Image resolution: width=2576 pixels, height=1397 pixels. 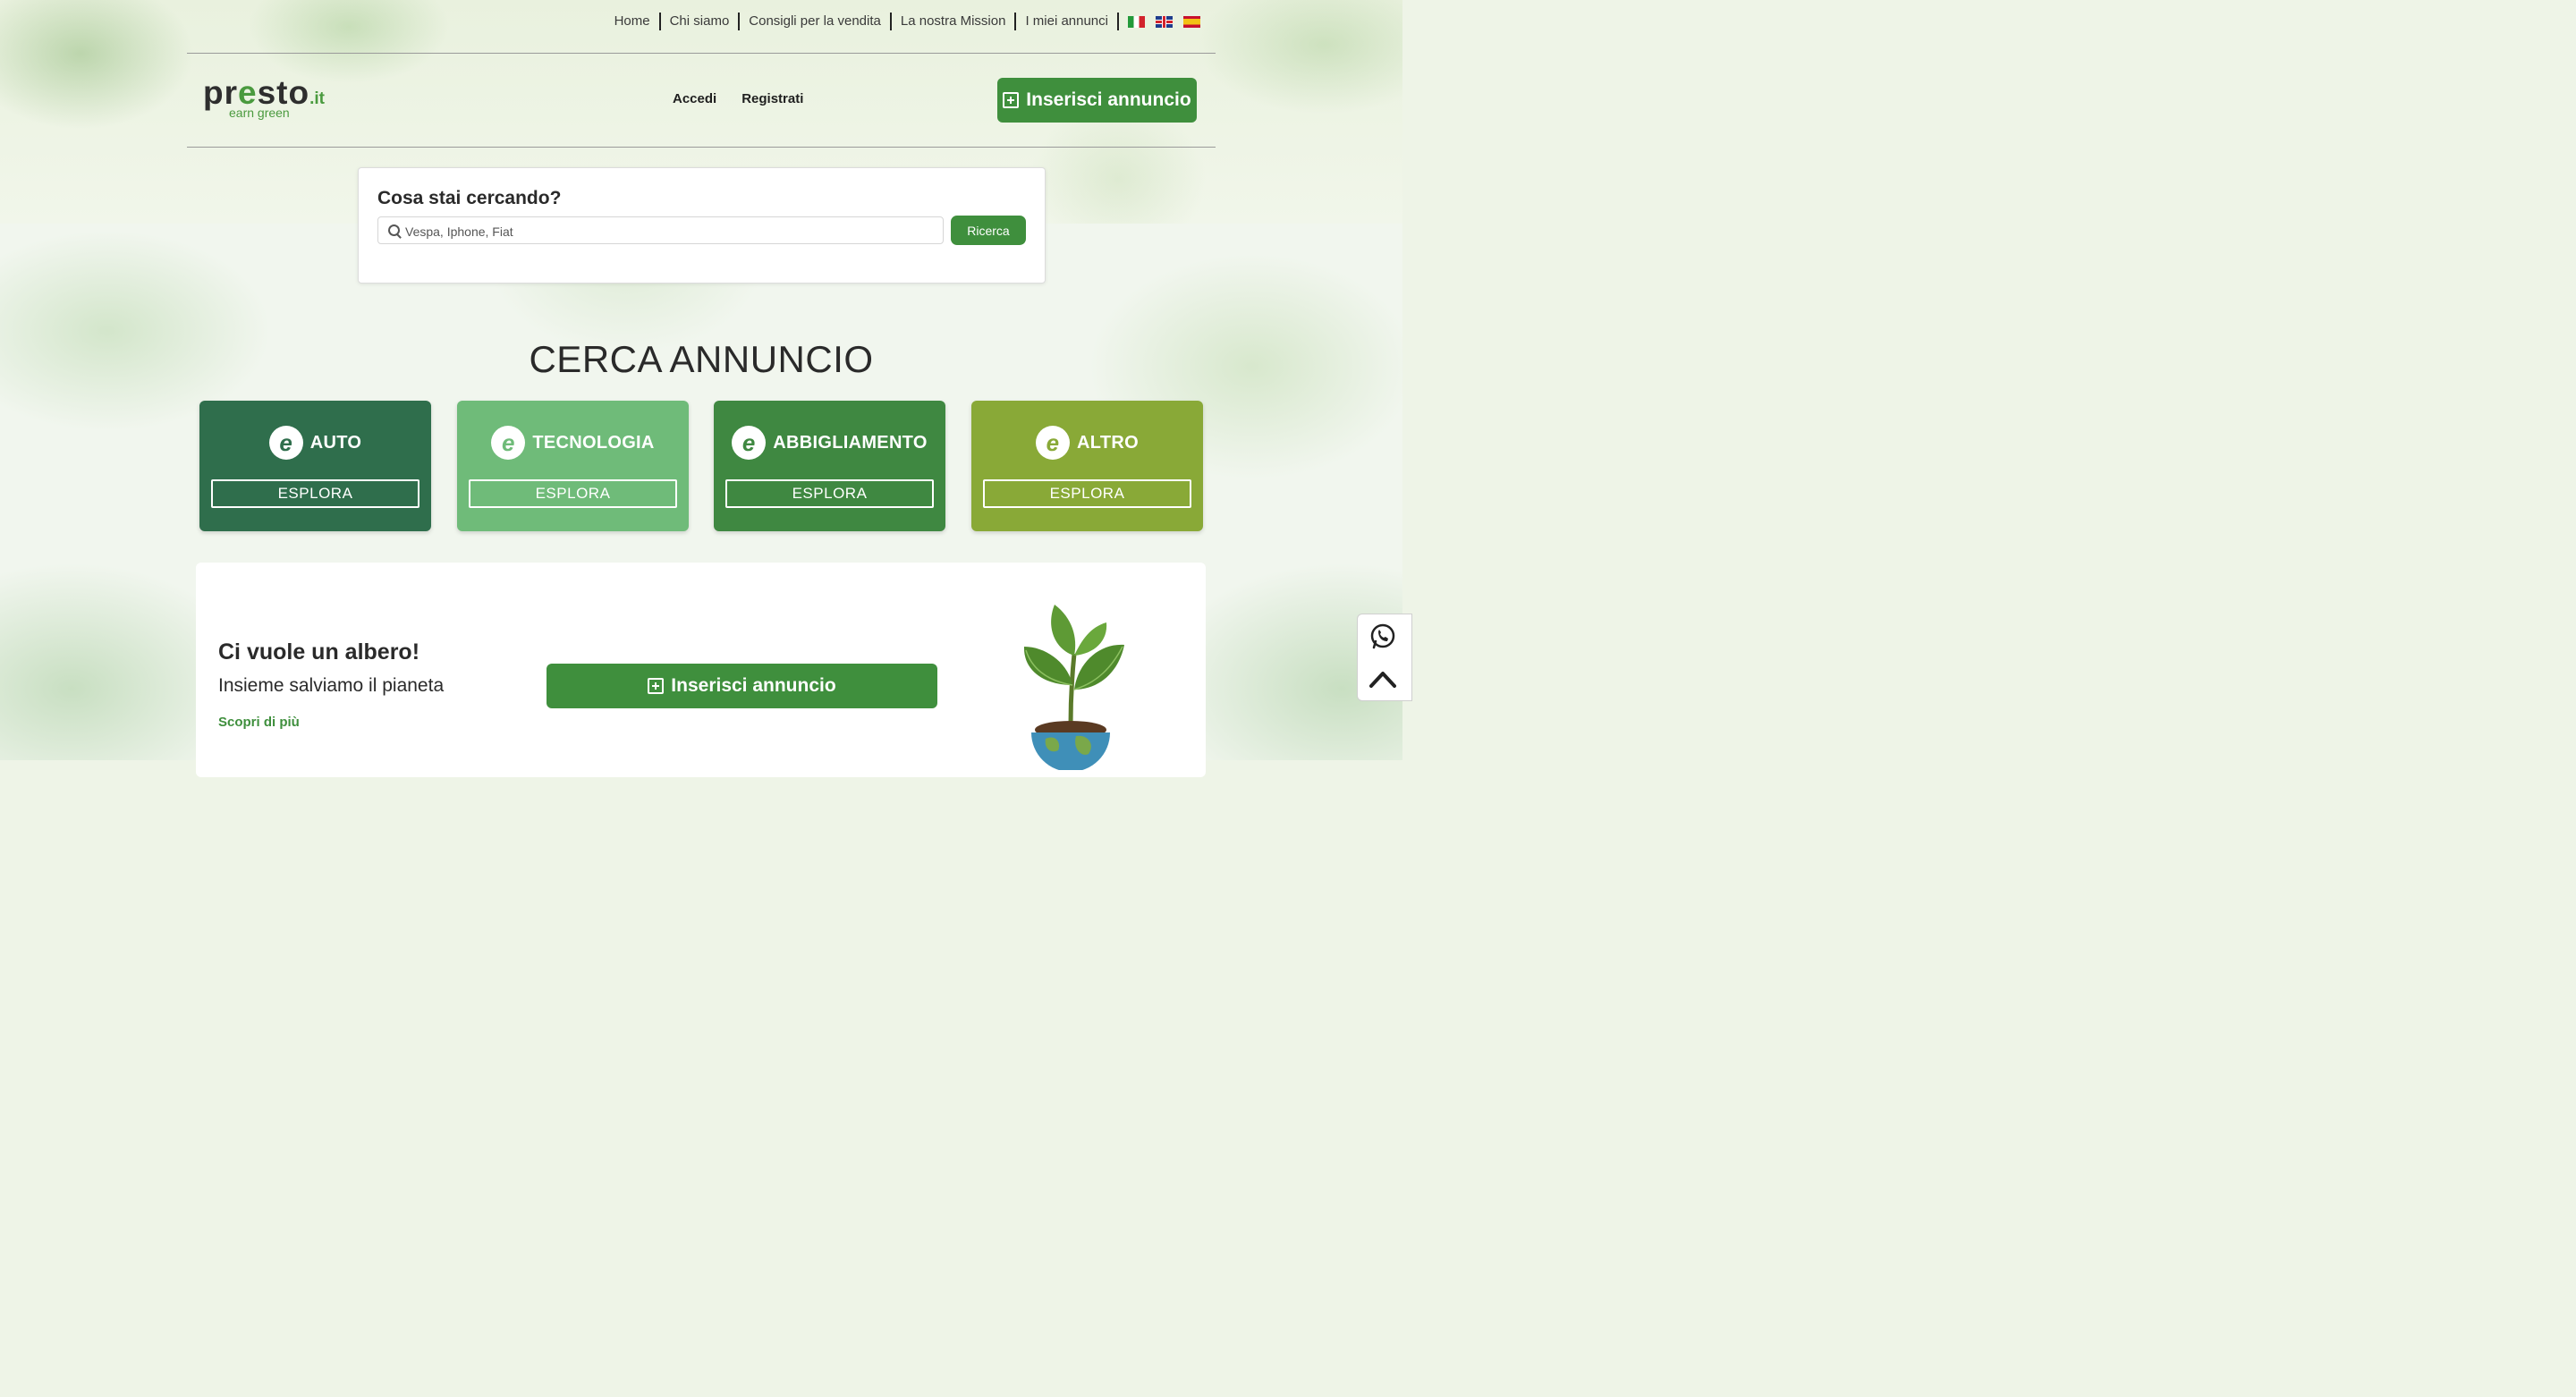 What do you see at coordinates (701, 359) in the screenshot?
I see `section-title: CERCA ANNUNCIO` at bounding box center [701, 359].